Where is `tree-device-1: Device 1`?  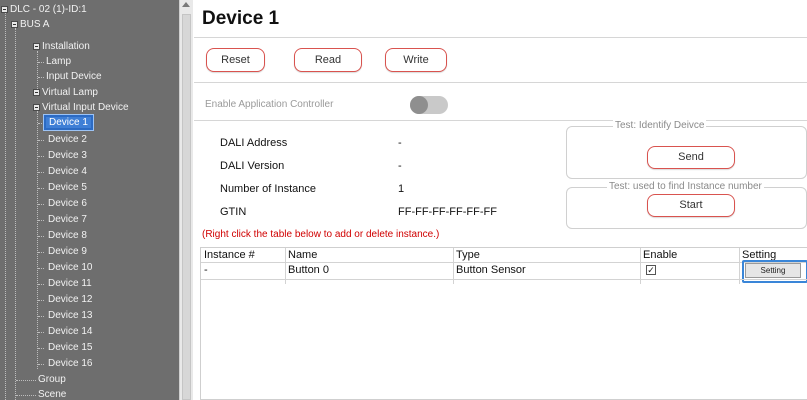 tree-device-1: Device 1 is located at coordinates (68, 122).